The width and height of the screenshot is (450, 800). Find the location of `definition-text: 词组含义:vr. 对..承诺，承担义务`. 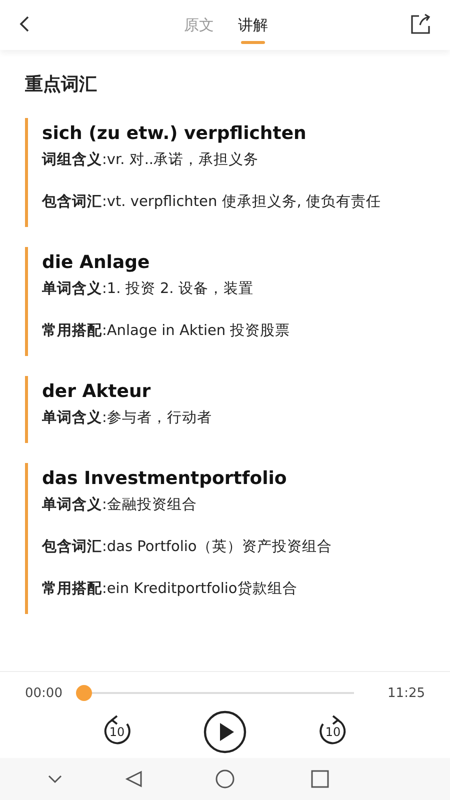

definition-text: 词组含义:vr. 对..承诺，承担义务 is located at coordinates (151, 160).